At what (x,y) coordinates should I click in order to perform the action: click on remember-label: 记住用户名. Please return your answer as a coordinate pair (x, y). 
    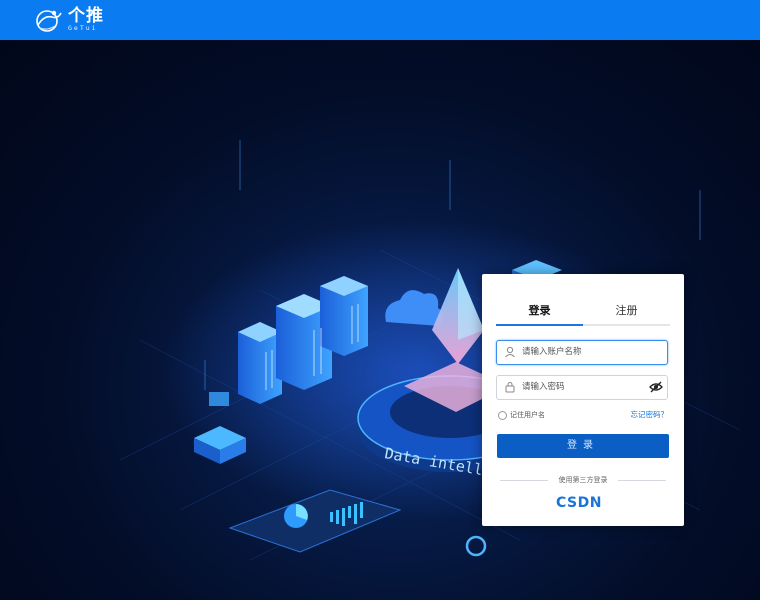
    Looking at the image, I should click on (527, 415).